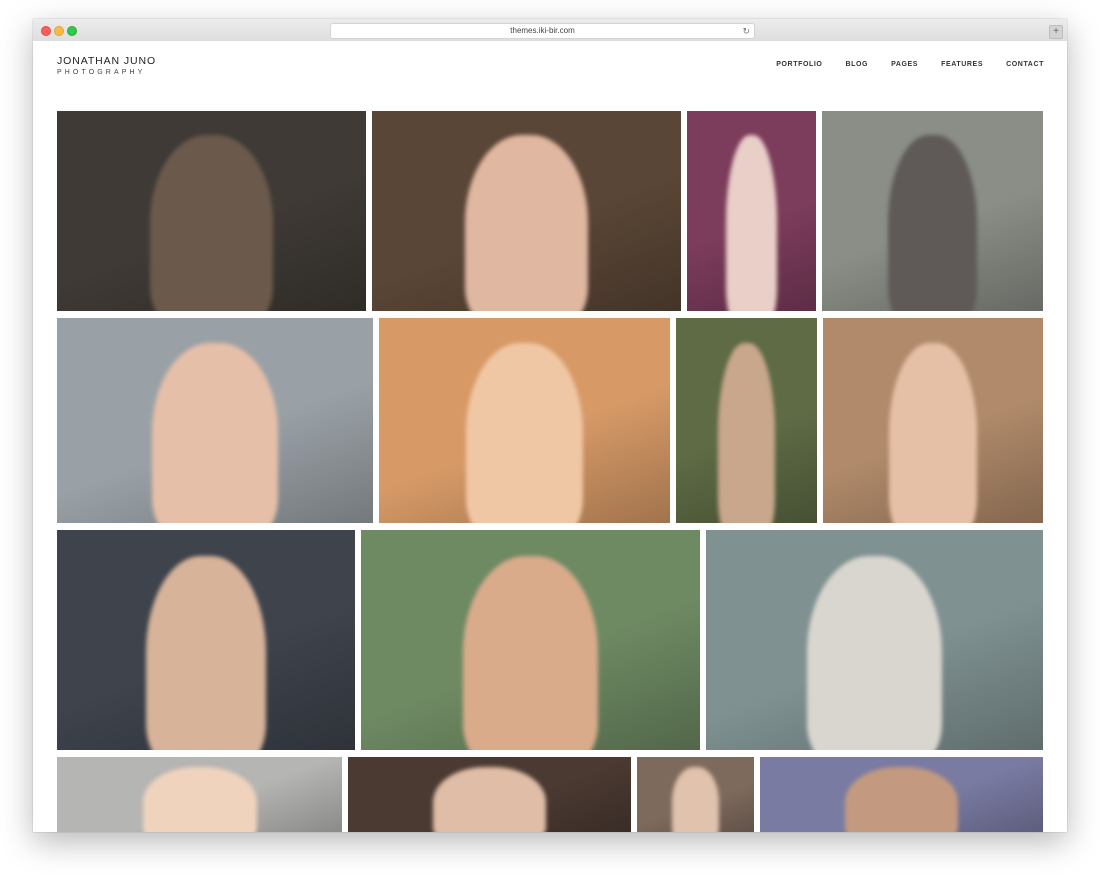 This screenshot has height=880, width=1100. What do you see at coordinates (72, 31) in the screenshot?
I see `zoom-window-icon` at bounding box center [72, 31].